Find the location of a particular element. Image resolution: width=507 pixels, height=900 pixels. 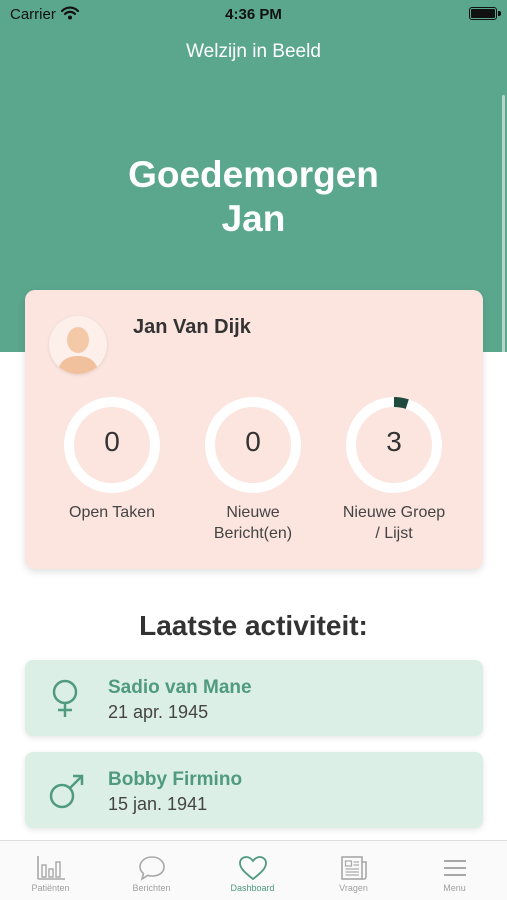

activity-item: Sadio van Mane 21 apr. 1945 is located at coordinates (254, 698).